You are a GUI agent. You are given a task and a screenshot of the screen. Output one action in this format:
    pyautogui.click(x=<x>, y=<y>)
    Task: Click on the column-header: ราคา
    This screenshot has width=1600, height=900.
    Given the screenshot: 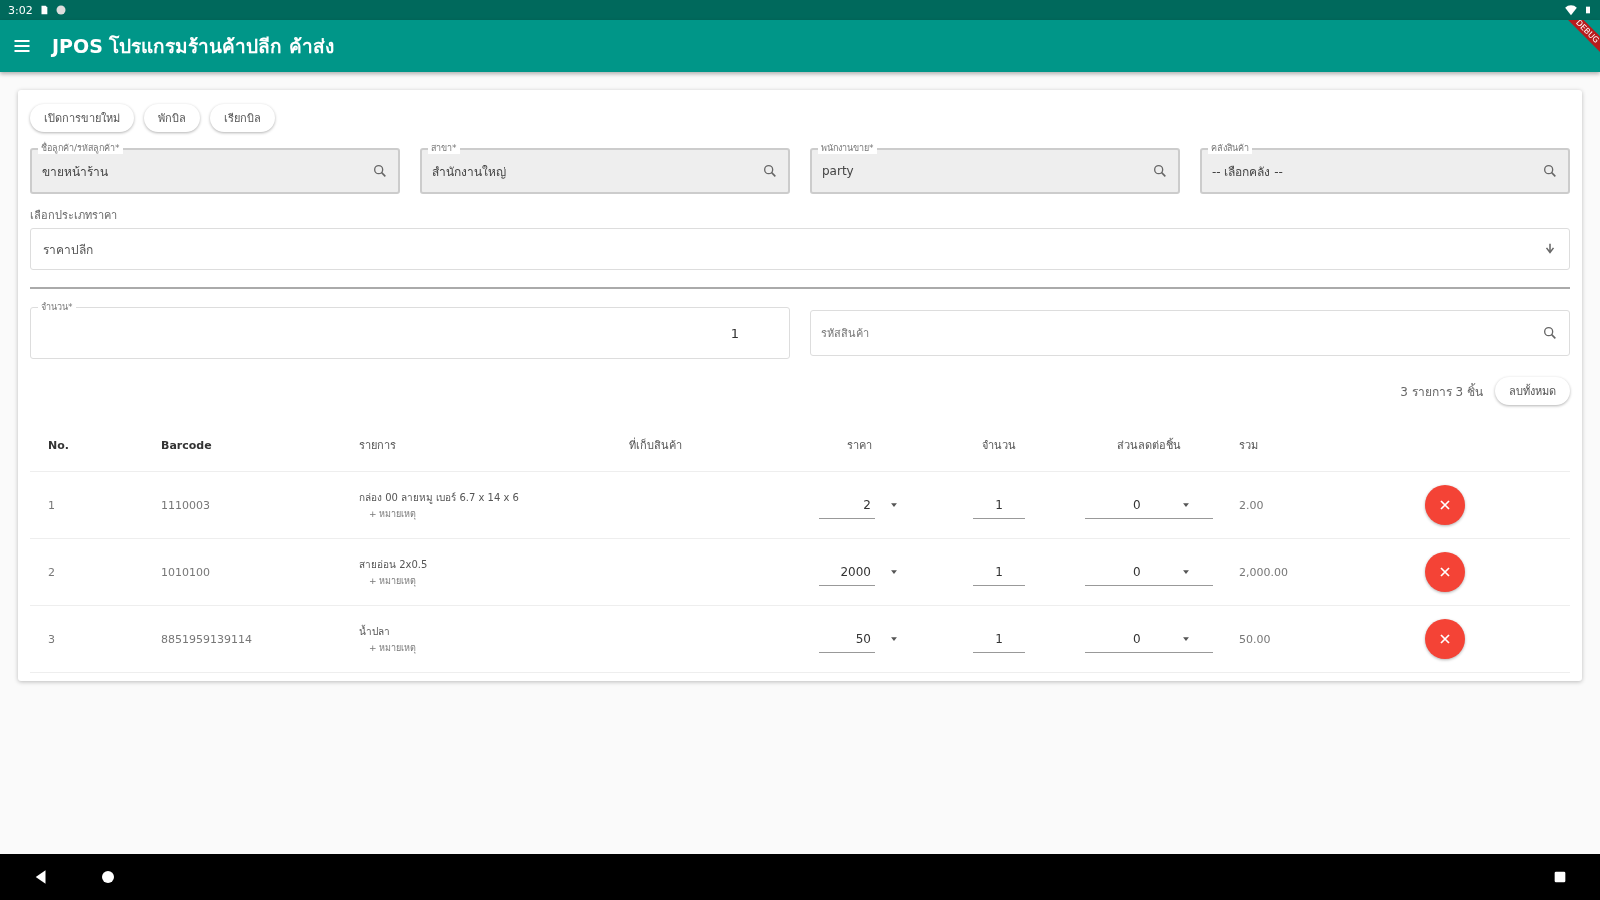 What is the action you would take?
    pyautogui.click(x=859, y=446)
    